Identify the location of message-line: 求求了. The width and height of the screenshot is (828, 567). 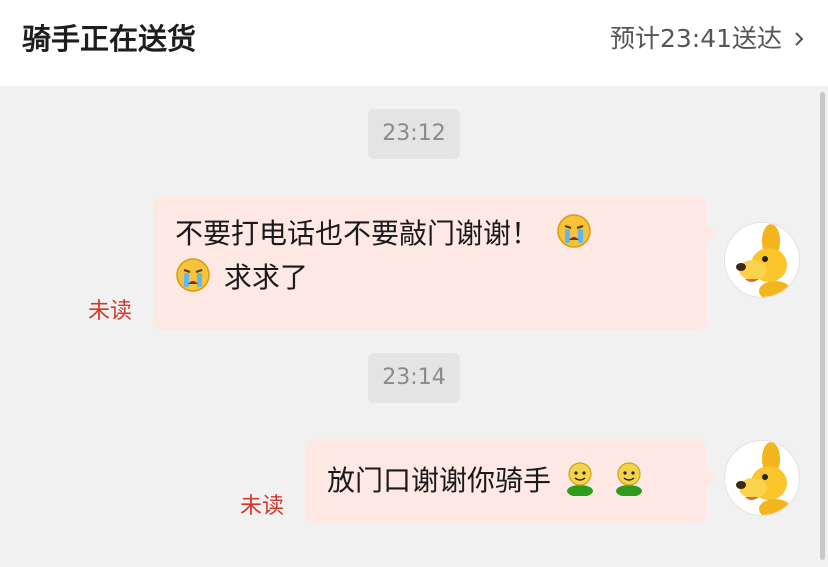
(430, 278).